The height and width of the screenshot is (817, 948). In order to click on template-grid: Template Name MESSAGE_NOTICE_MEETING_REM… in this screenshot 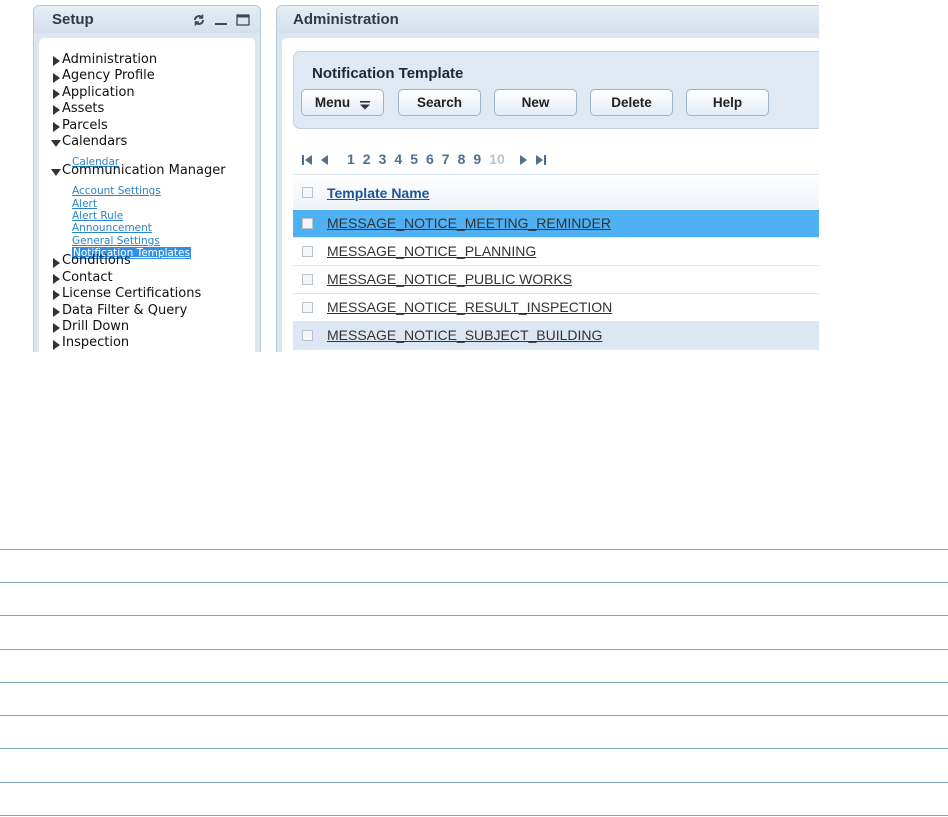, I will do `click(556, 262)`.